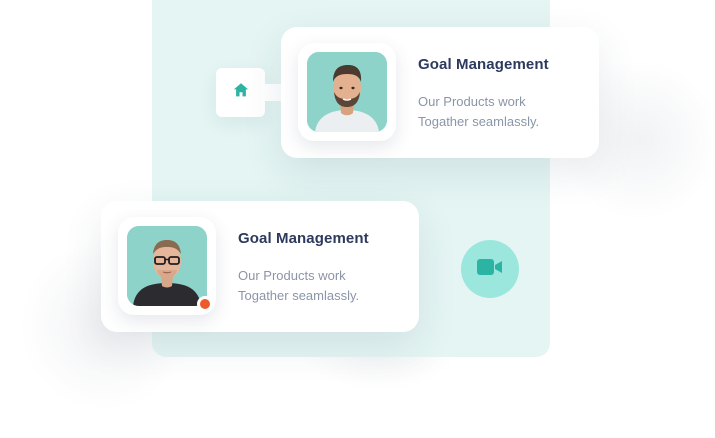 The image size is (715, 438). What do you see at coordinates (241, 92) in the screenshot?
I see `home-icon` at bounding box center [241, 92].